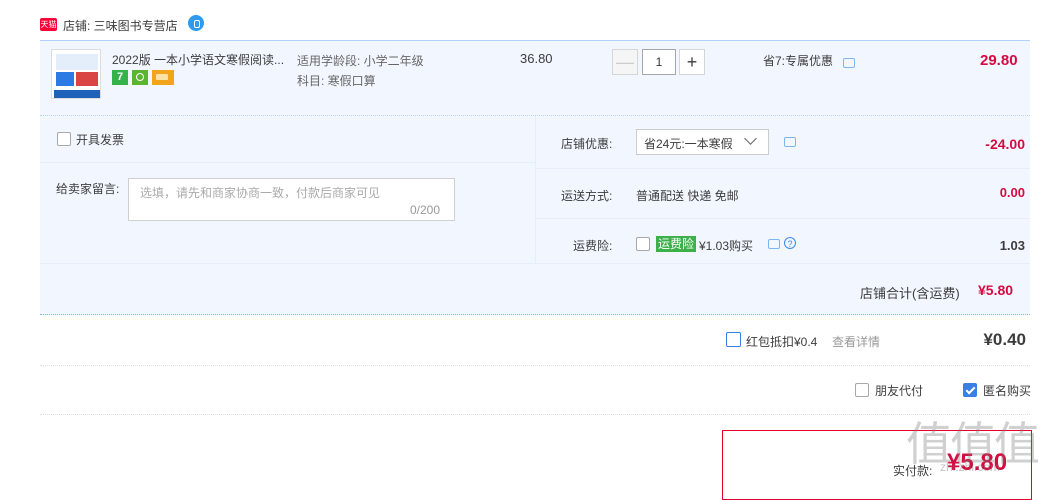  I want to click on invoice-checkbox, so click(64, 139).